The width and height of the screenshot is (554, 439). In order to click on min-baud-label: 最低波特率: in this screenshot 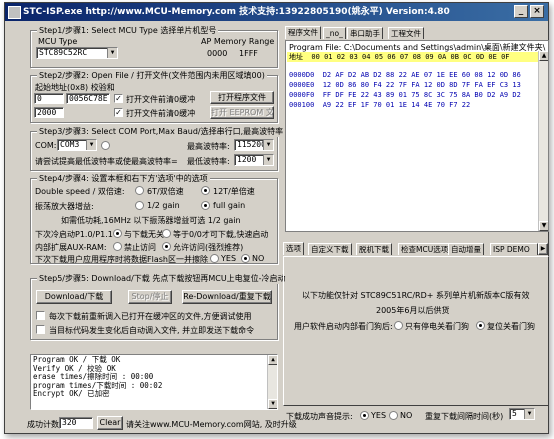, I will do `click(208, 161)`.